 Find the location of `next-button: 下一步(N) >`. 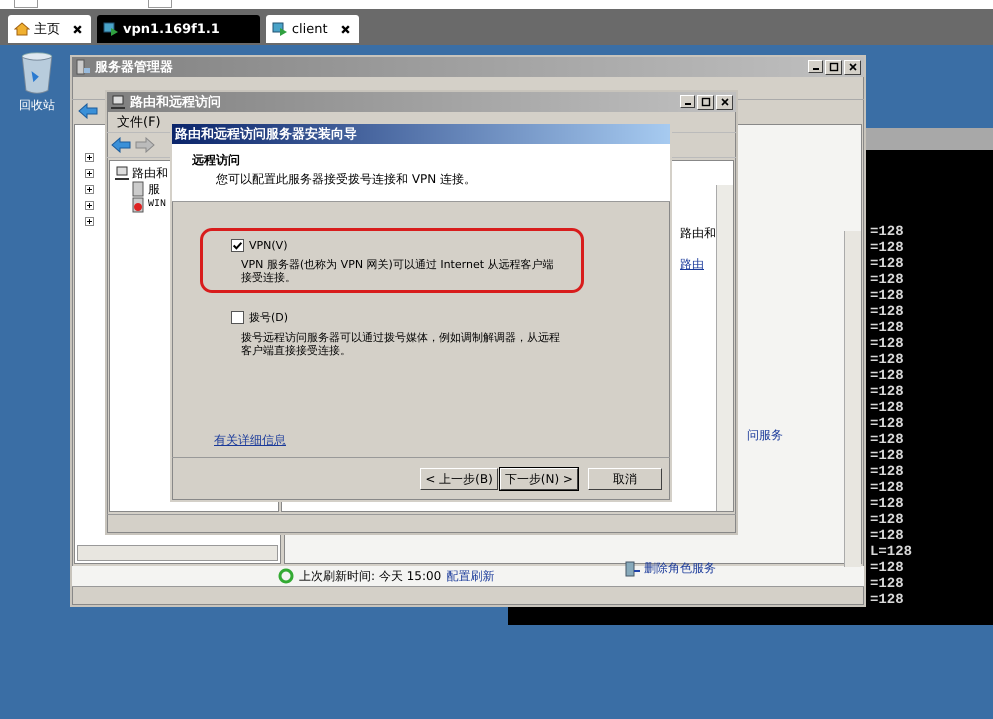

next-button: 下一步(N) > is located at coordinates (539, 479).